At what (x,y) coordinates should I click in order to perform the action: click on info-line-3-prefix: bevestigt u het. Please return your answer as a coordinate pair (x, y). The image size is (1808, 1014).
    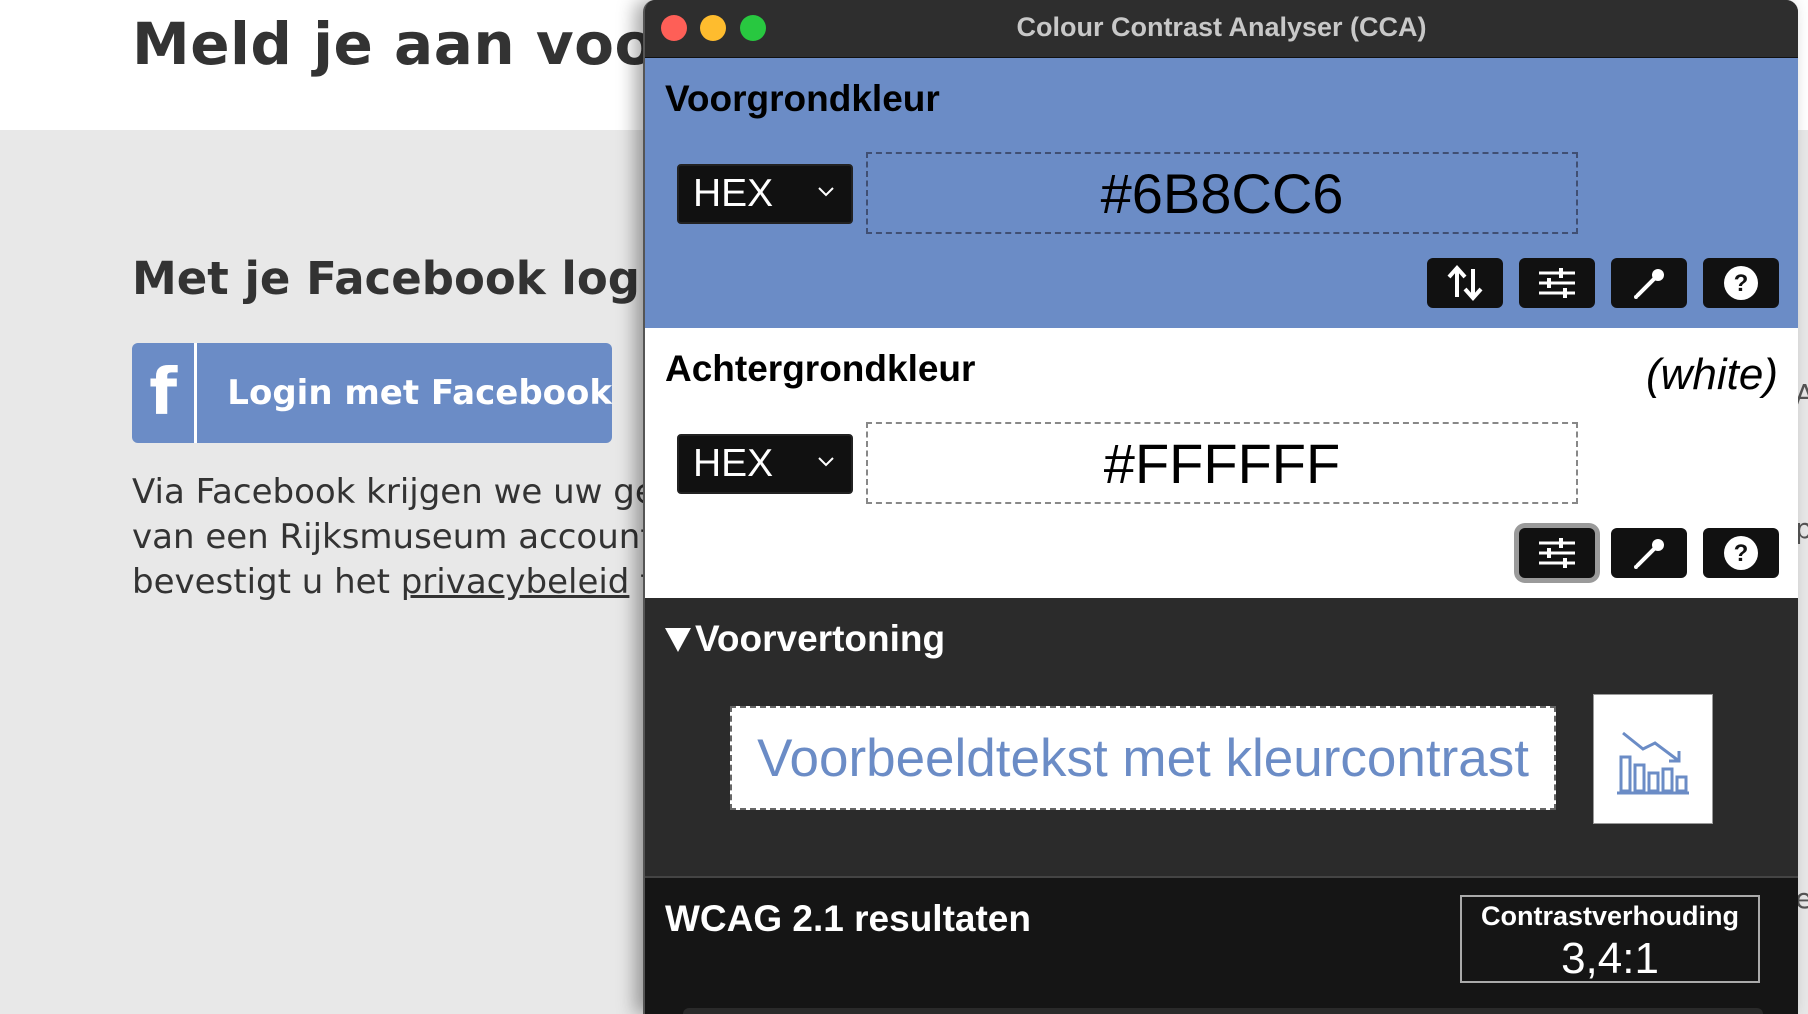
    Looking at the image, I should click on (266, 582).